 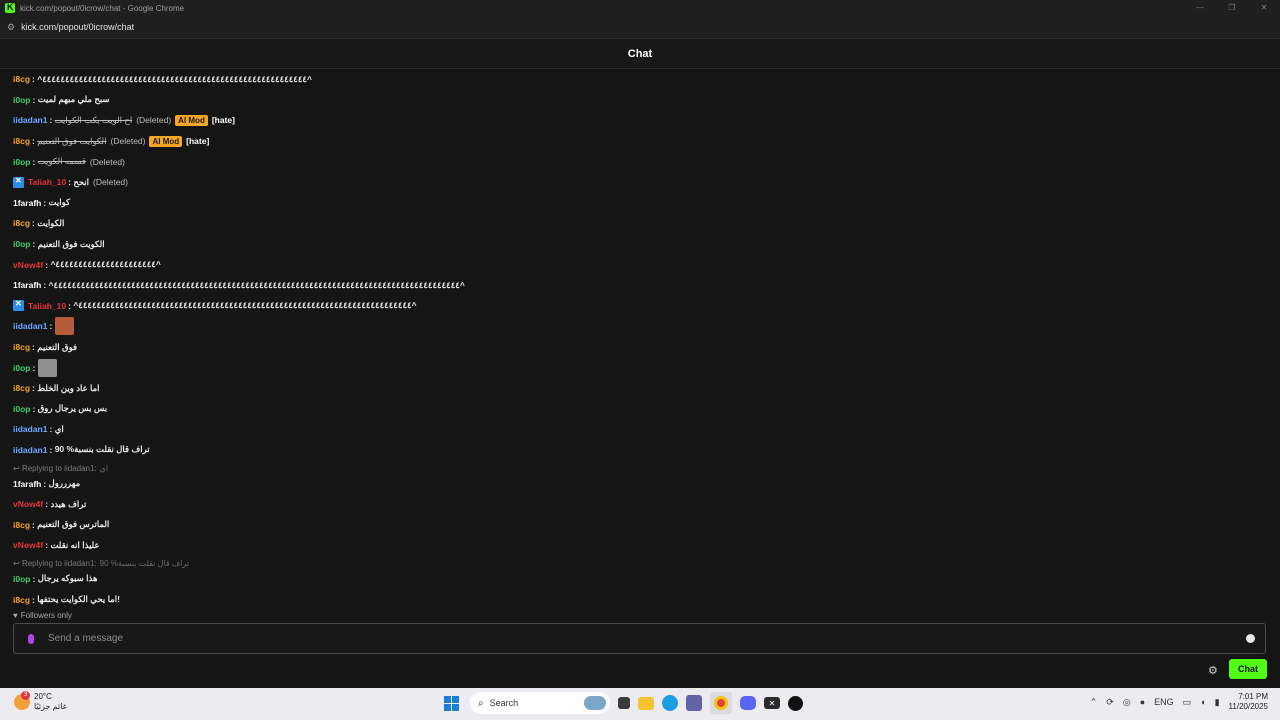 I want to click on deleted-label: (Deleted), so click(x=107, y=161).